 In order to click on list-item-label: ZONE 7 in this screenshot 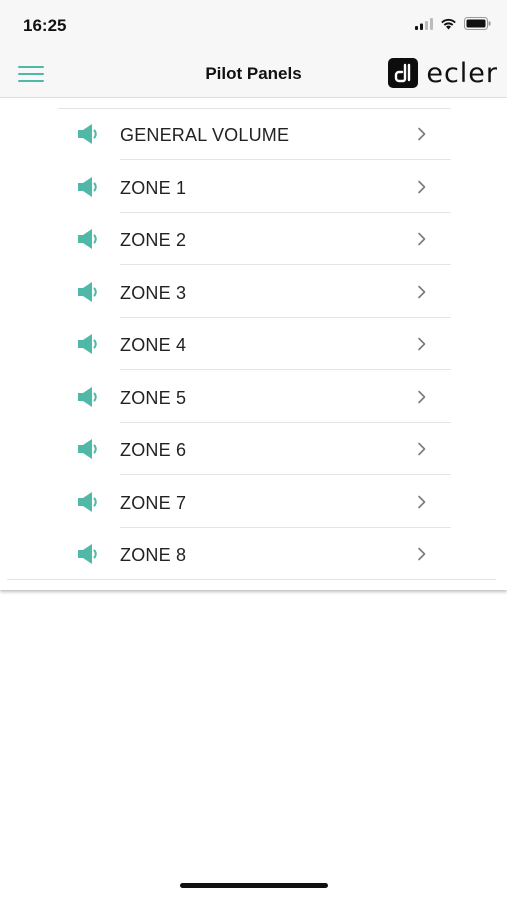, I will do `click(153, 502)`.